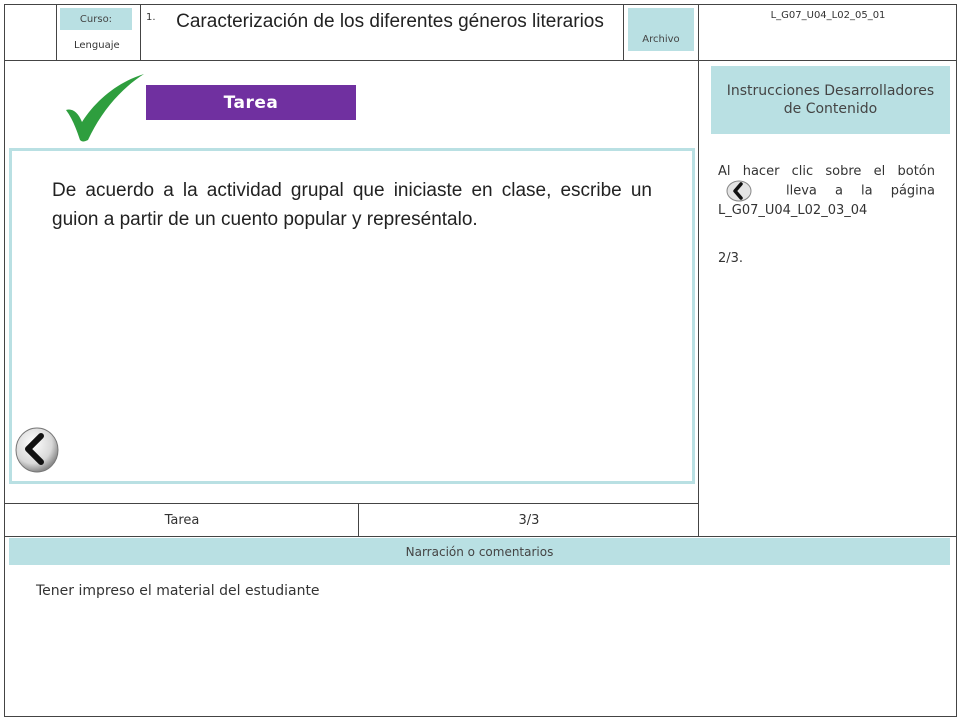 This screenshot has width=960, height=720. I want to click on back-arrow-icon, so click(37, 450).